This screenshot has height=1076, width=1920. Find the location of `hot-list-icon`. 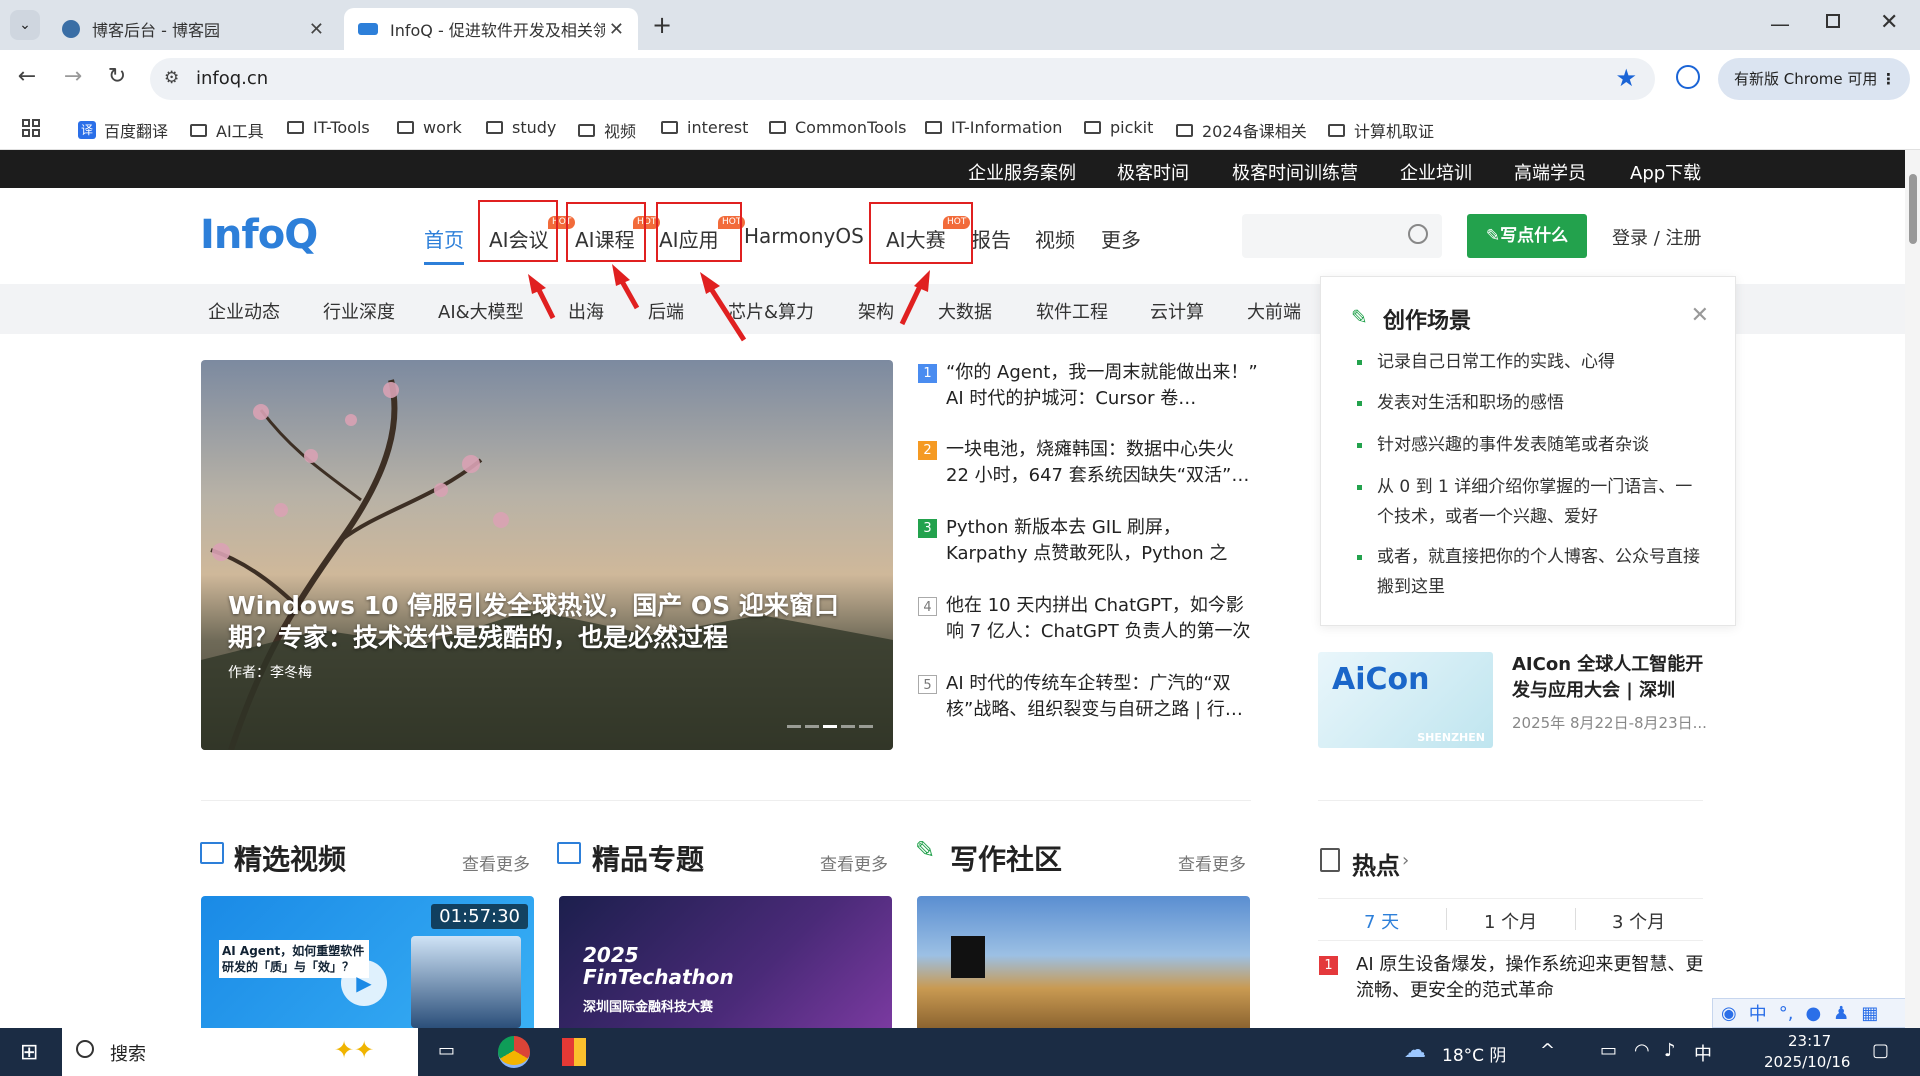

hot-list-icon is located at coordinates (1330, 860).